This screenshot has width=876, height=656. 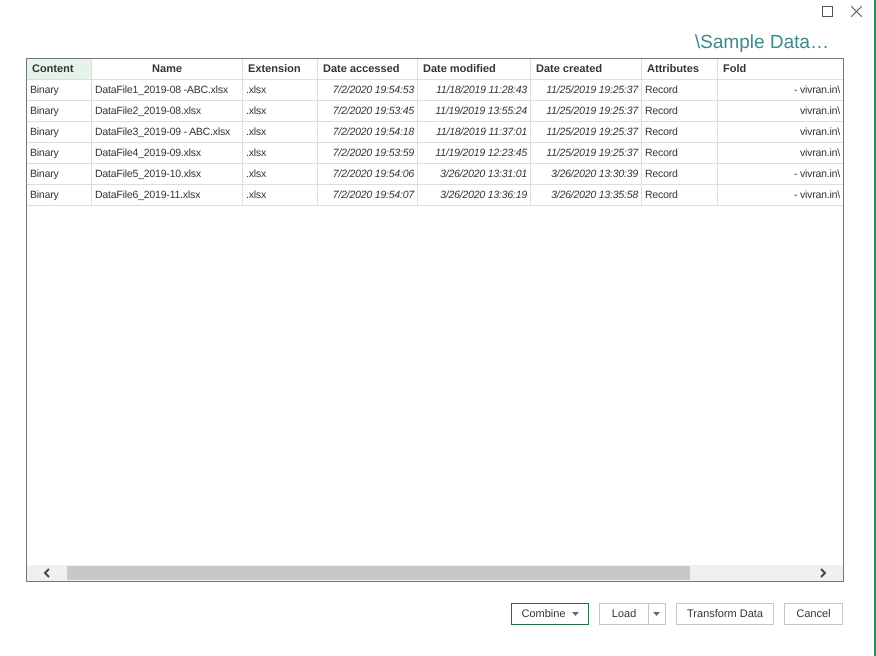 I want to click on table-cell: 3/26/2020 13:35:58, so click(x=586, y=195).